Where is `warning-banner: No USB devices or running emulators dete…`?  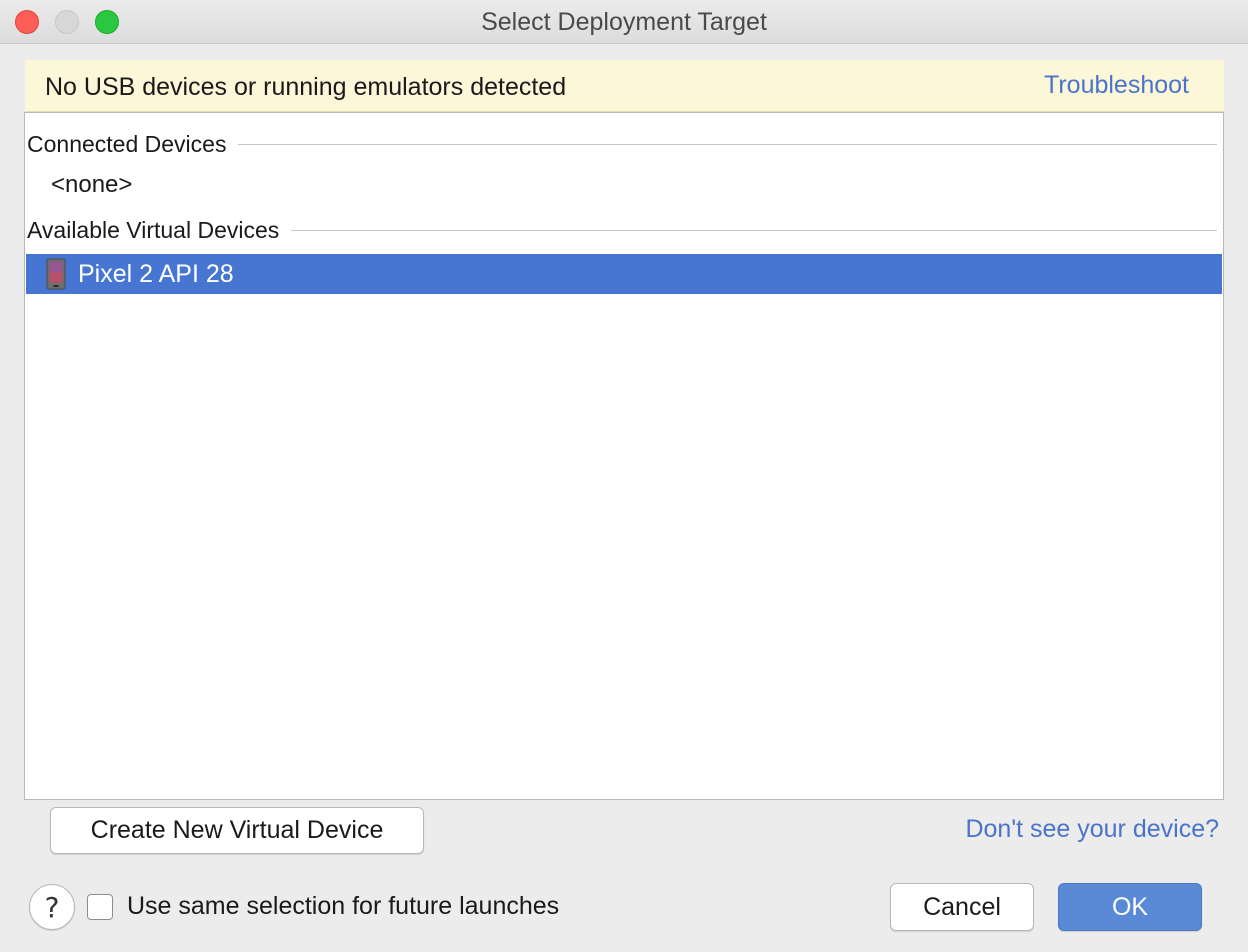 warning-banner: No USB devices or running emulators dete… is located at coordinates (624, 86).